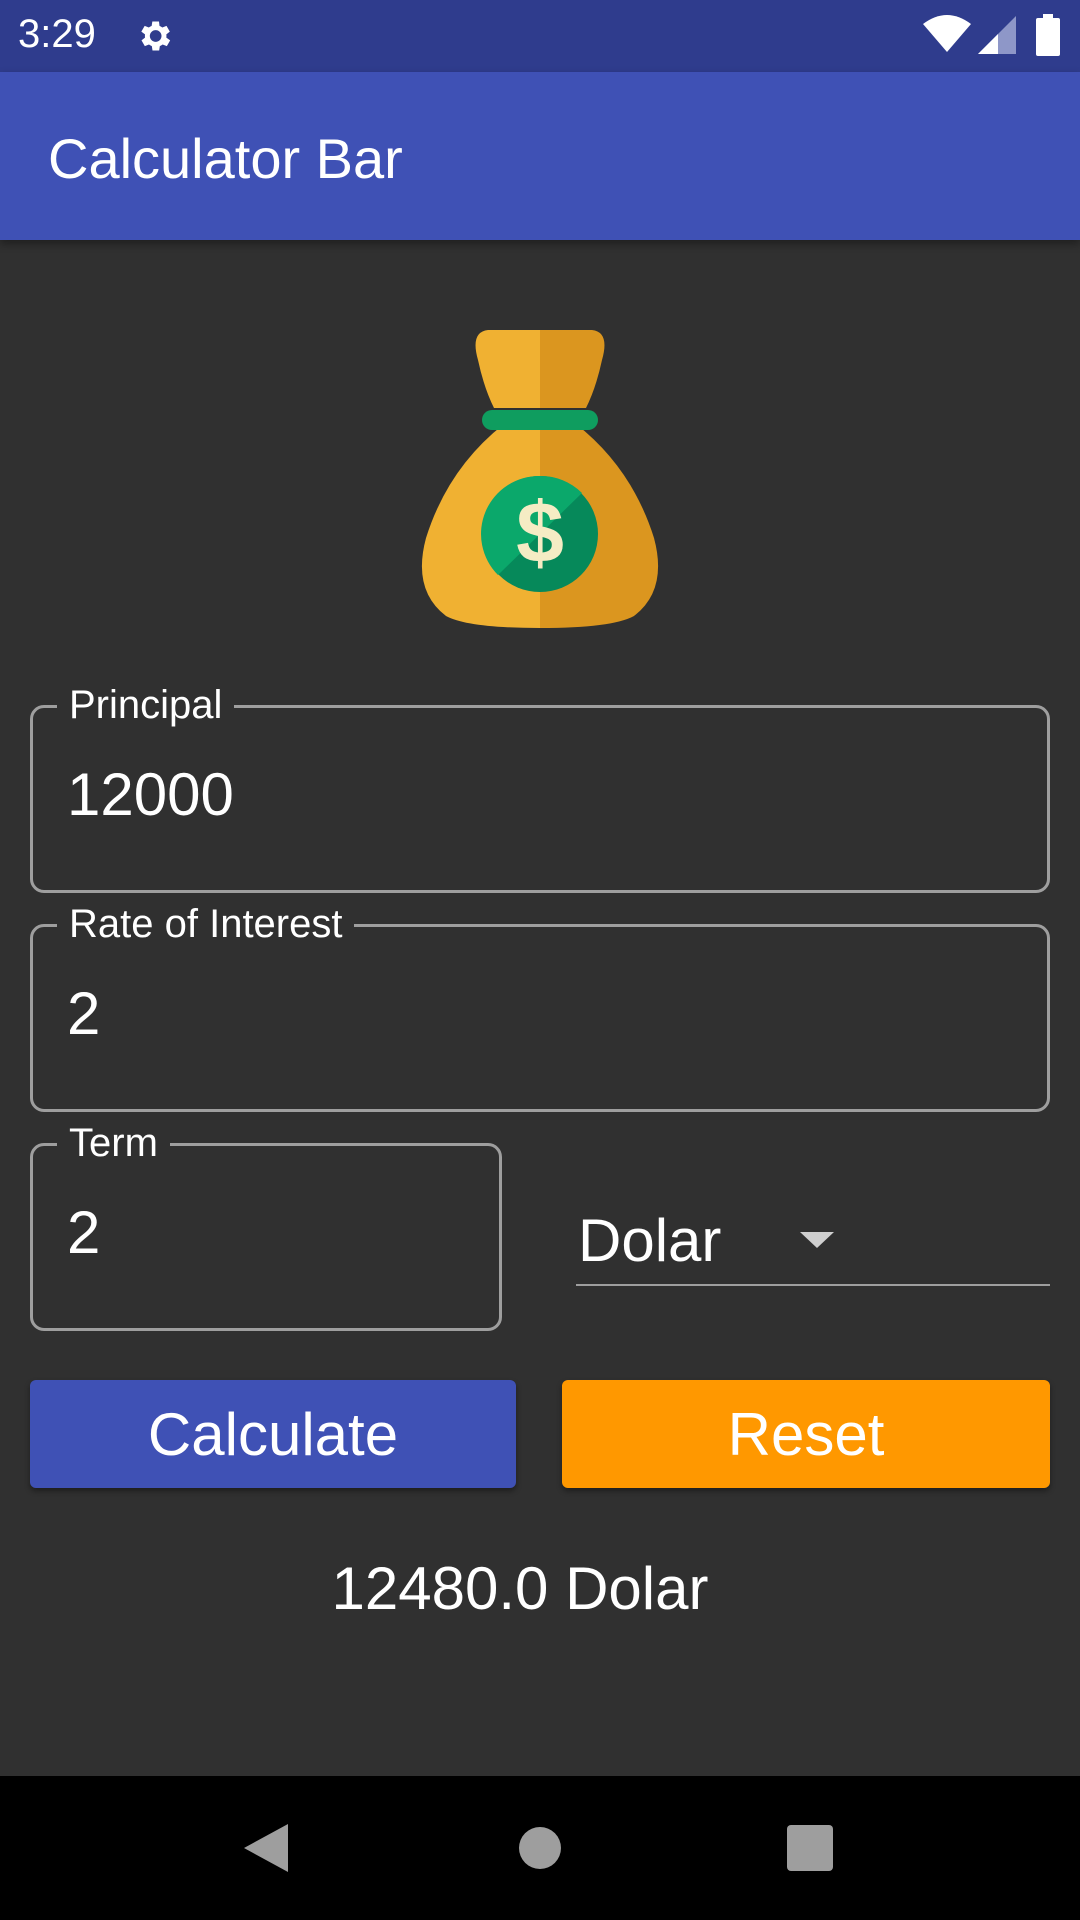 This screenshot has height=1920, width=1080. What do you see at coordinates (650, 1240) in the screenshot?
I see `currency-selected: Dolar` at bounding box center [650, 1240].